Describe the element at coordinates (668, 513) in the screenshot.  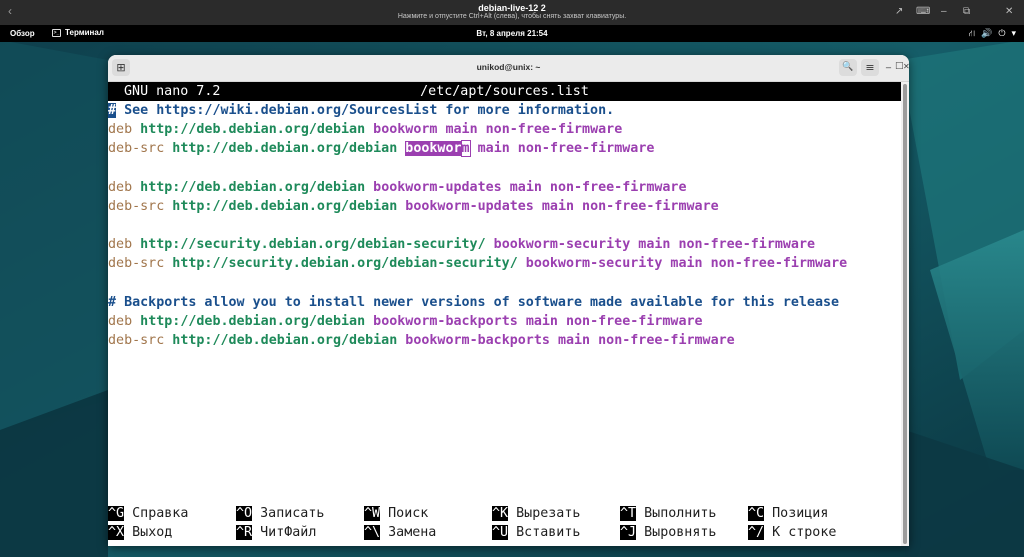
I see `shortcut-execute: ^T Выполнить` at that location.